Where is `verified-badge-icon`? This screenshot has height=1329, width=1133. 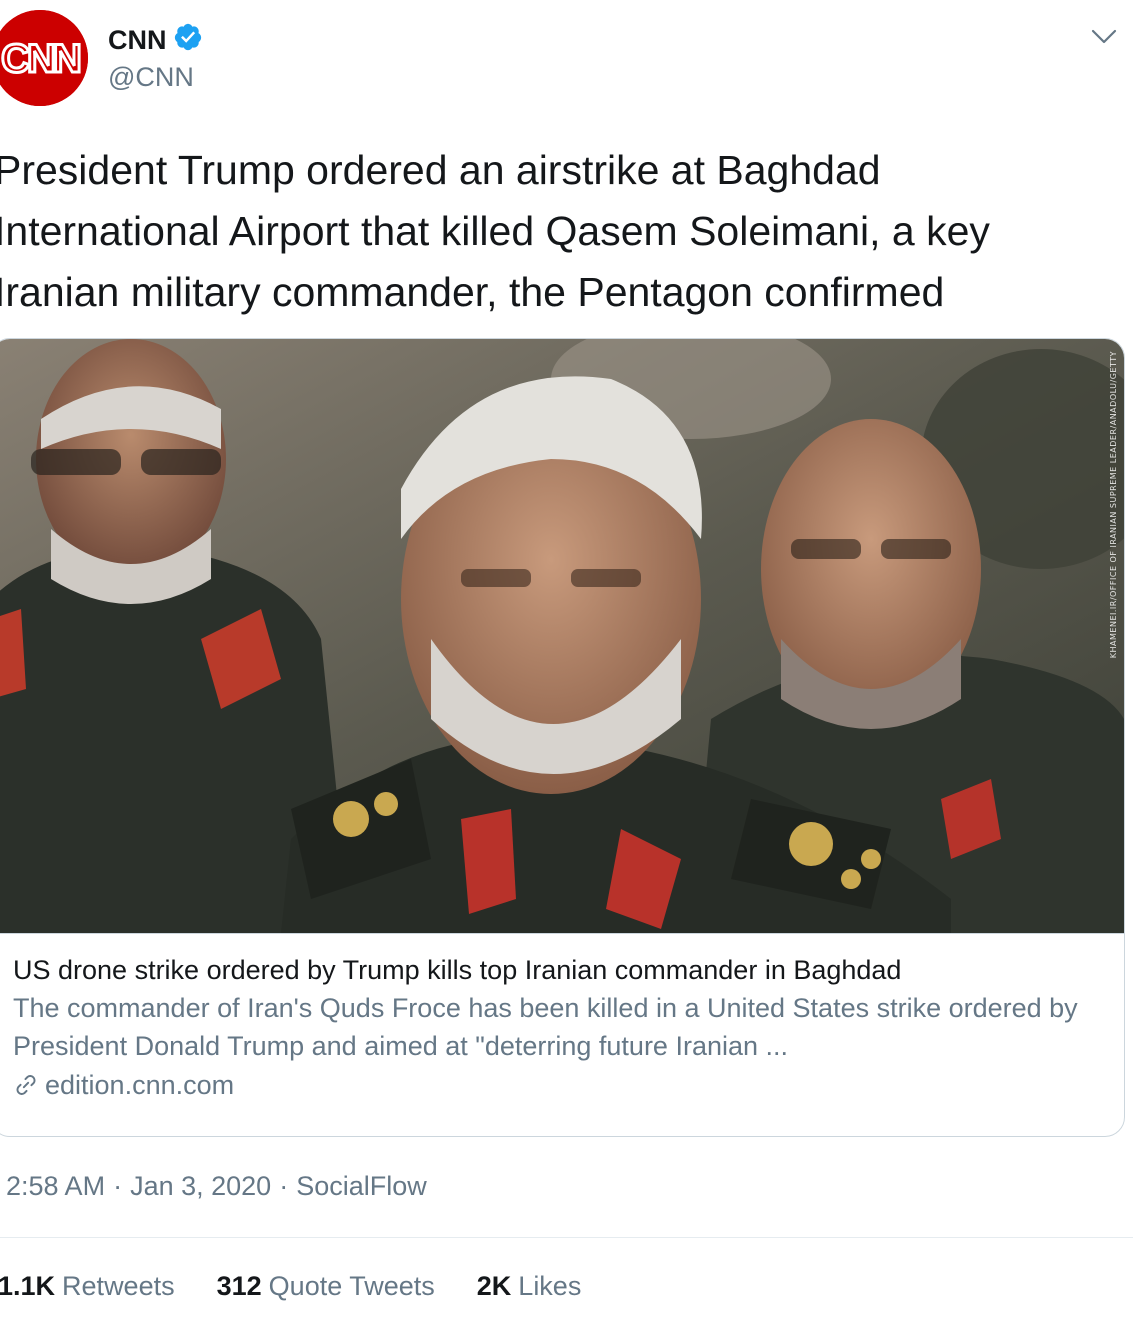
verified-badge-icon is located at coordinates (188, 39).